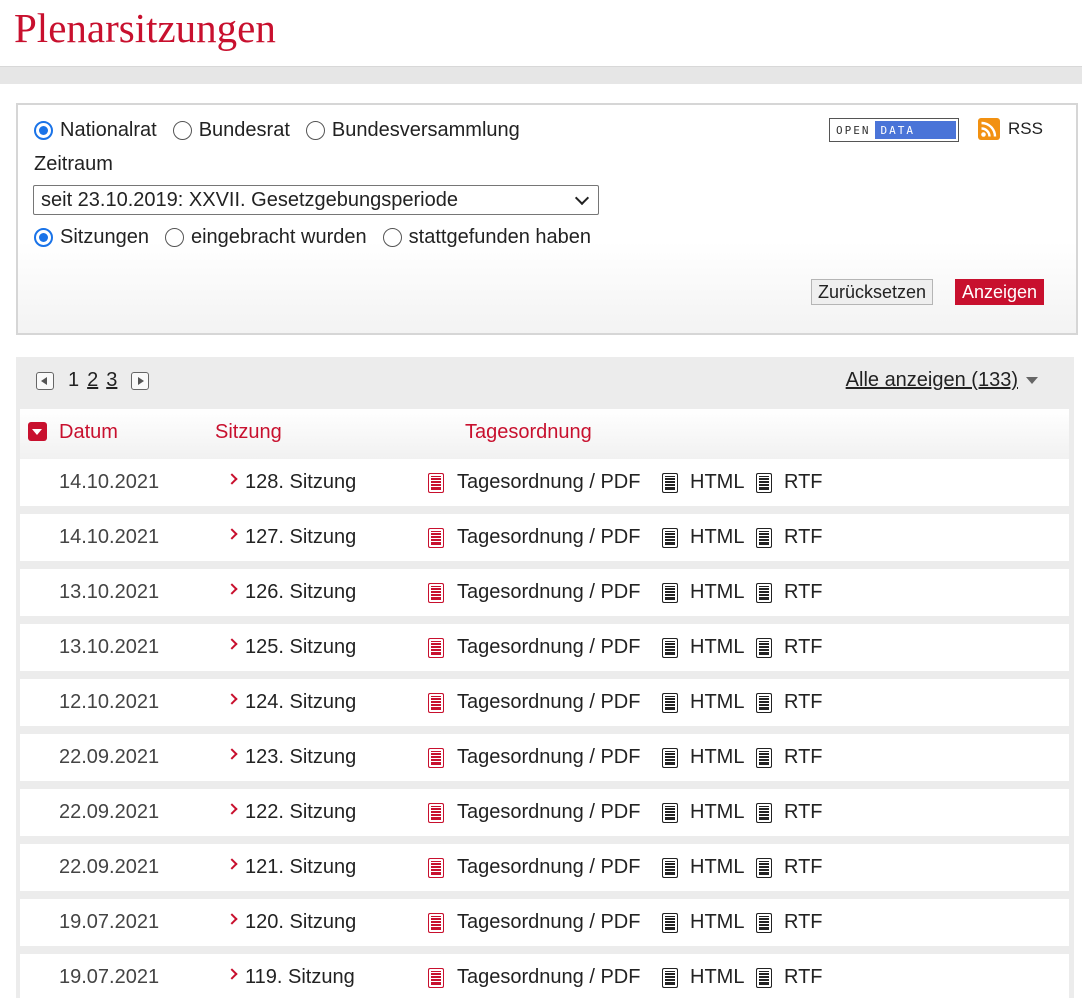 Image resolution: width=1082 pixels, height=998 pixels. Describe the element at coordinates (244, 130) in the screenshot. I see `radio-label-bundesrat: Bundesrat` at that location.